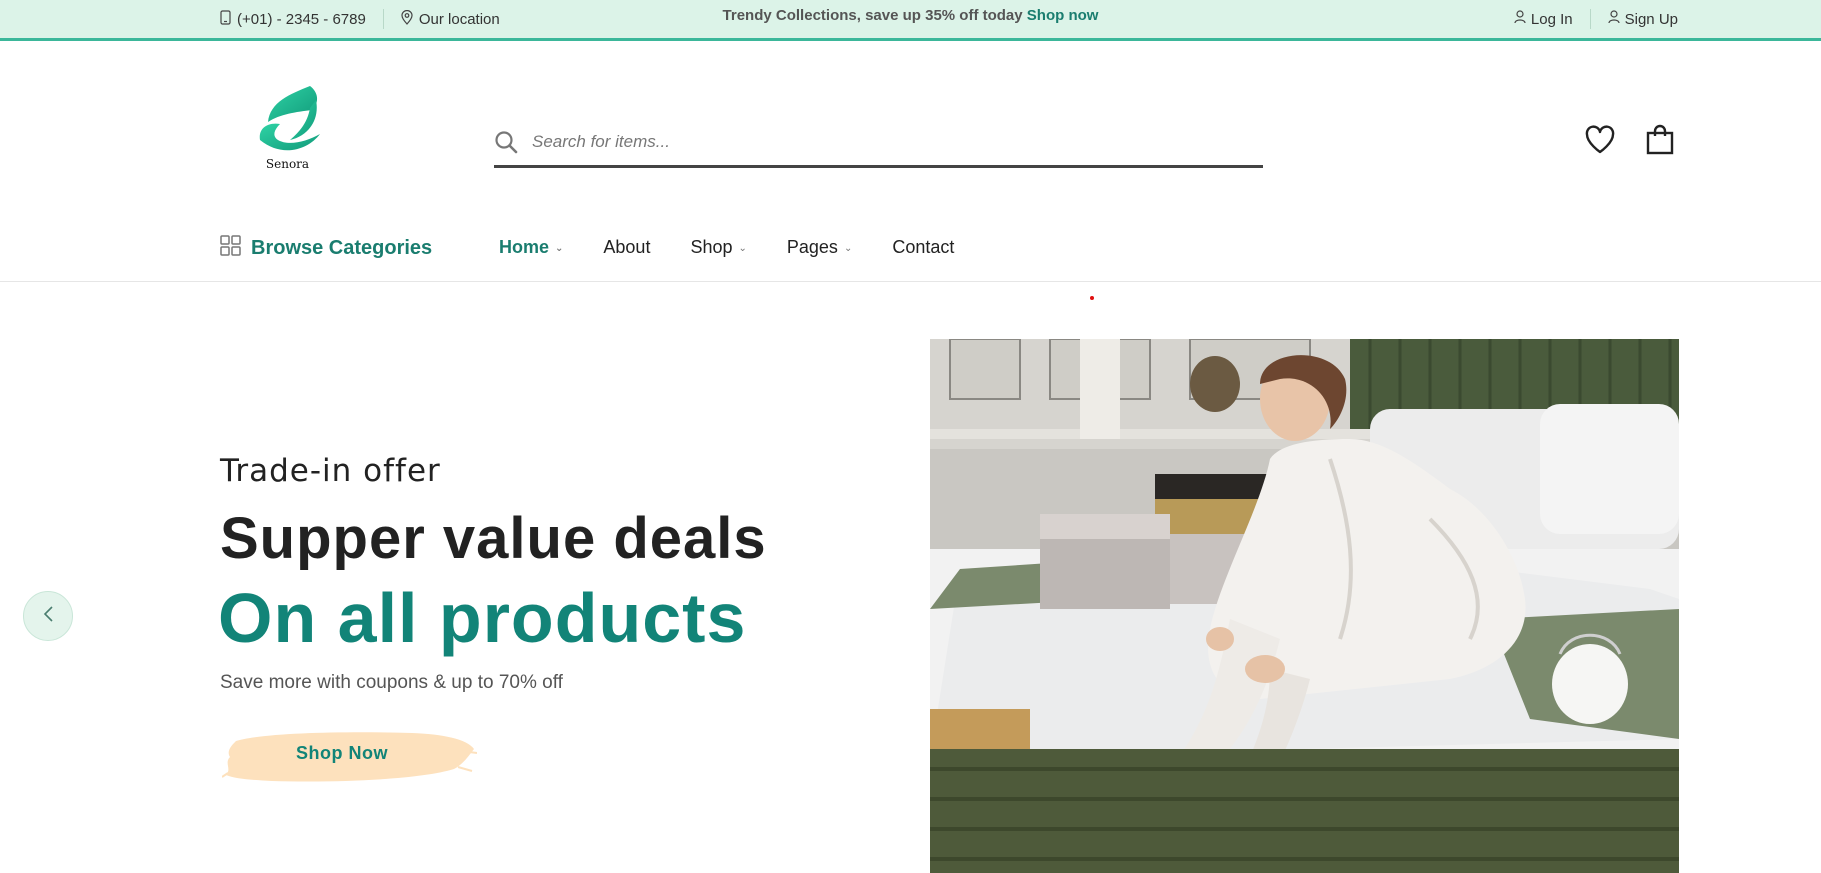  I want to click on hero-title: Supper value deals, so click(493, 538).